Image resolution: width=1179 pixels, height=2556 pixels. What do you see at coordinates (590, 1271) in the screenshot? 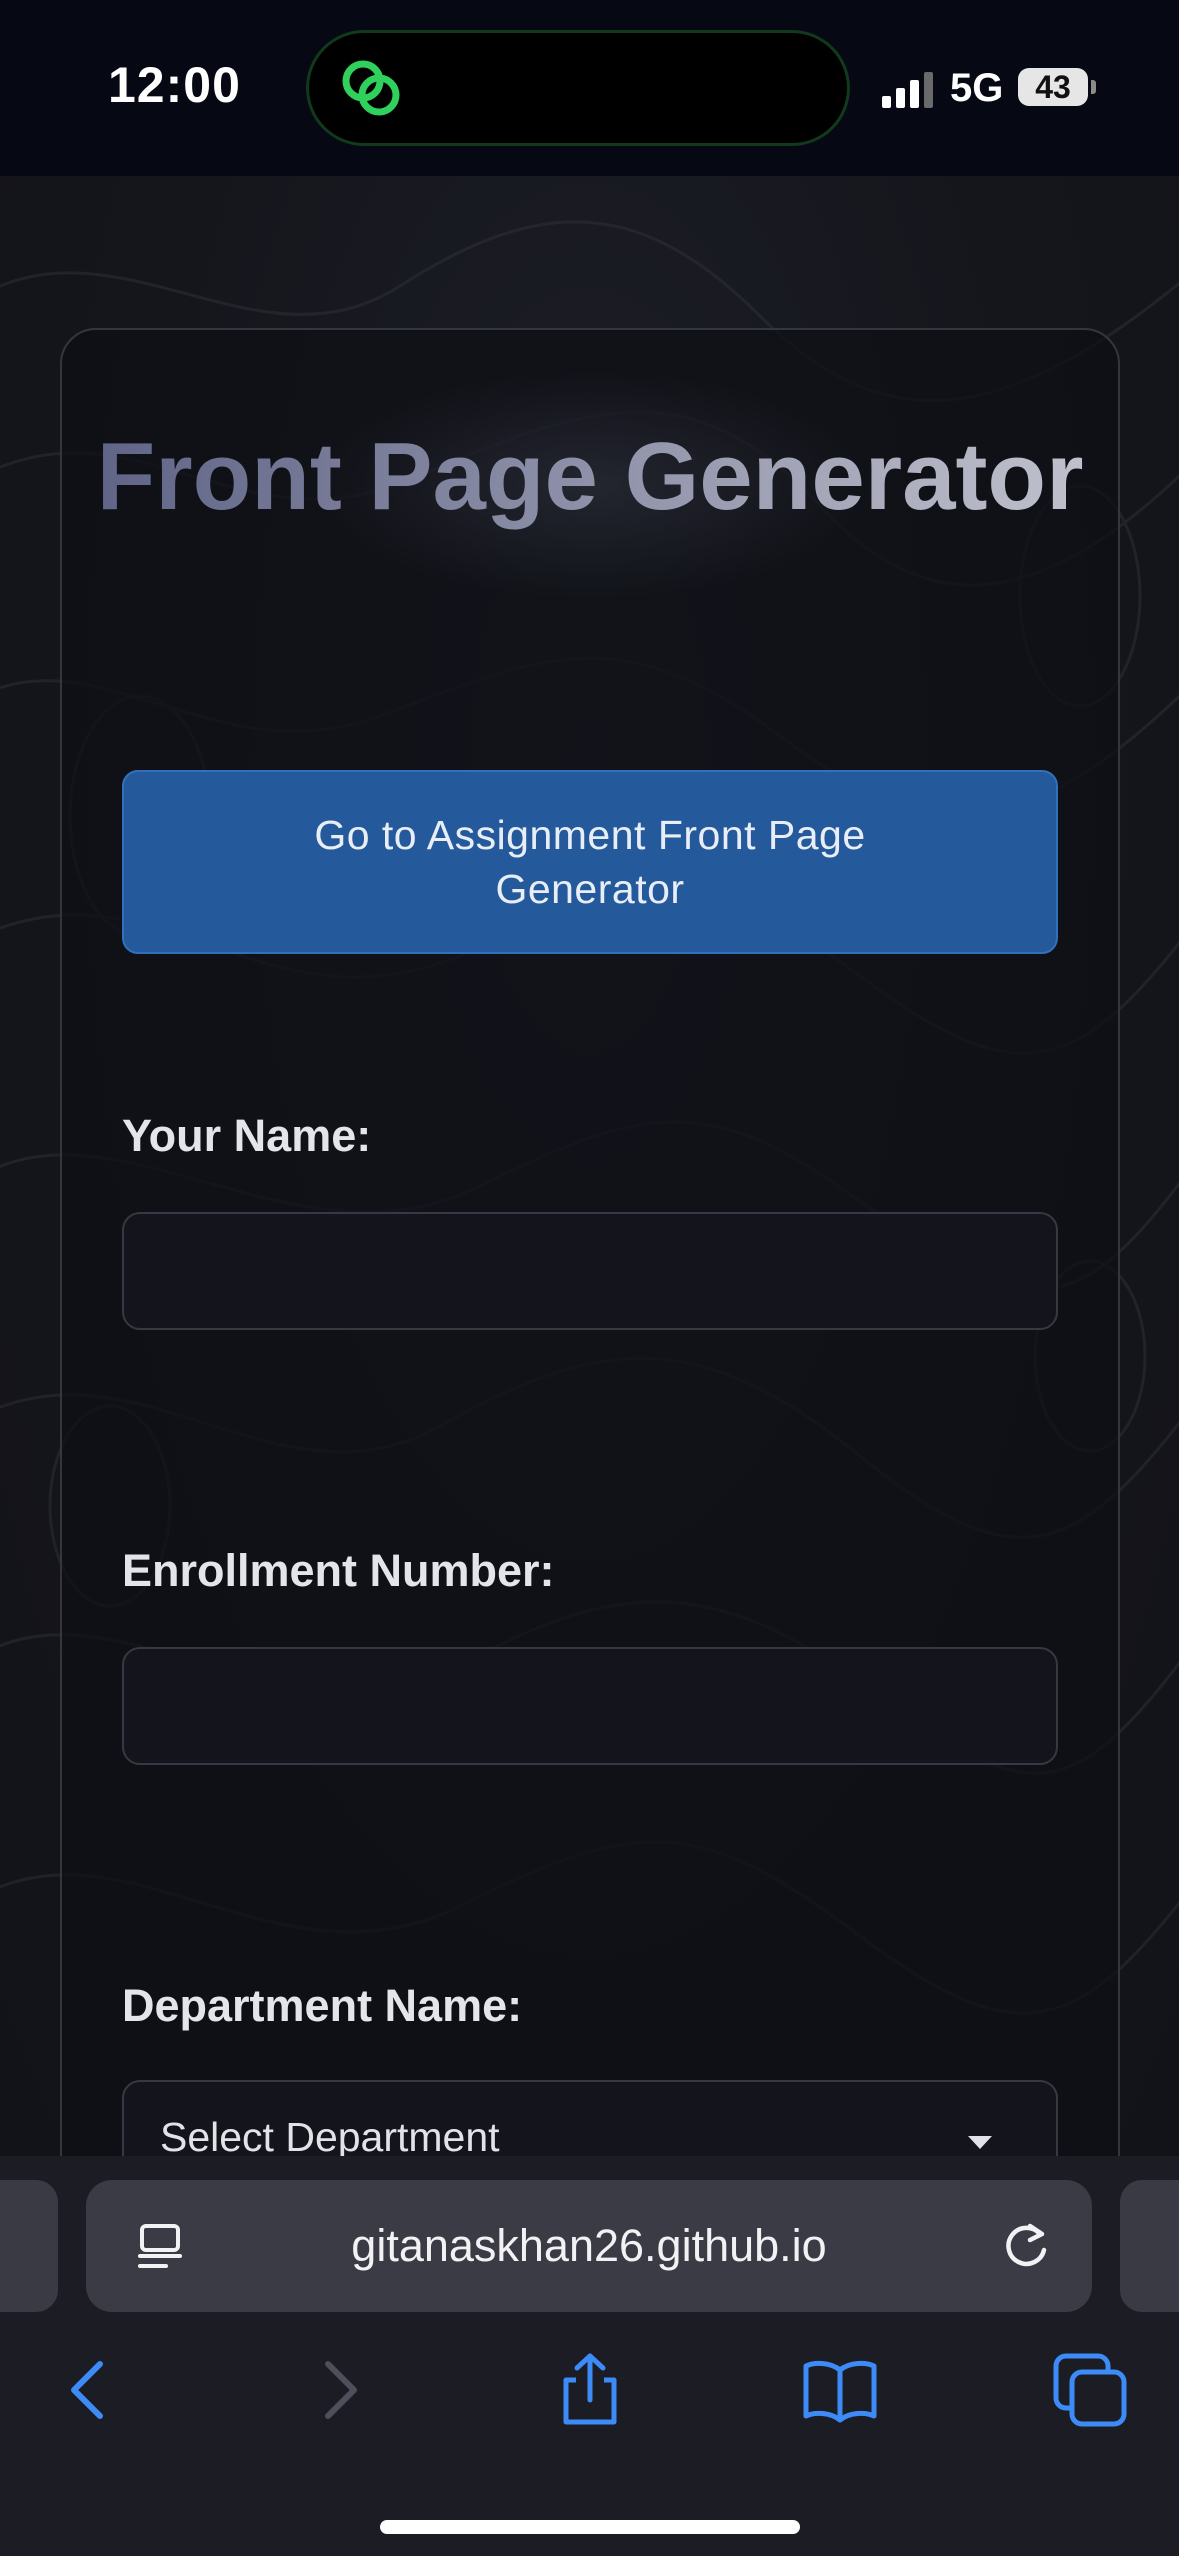
I see `name-input` at bounding box center [590, 1271].